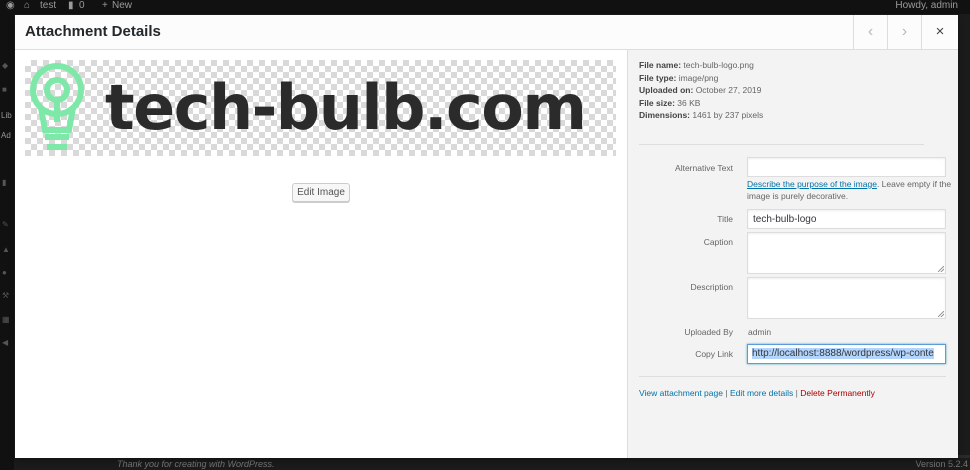  Describe the element at coordinates (7, 296) in the screenshot. I see `tools-icon: ⚒` at that location.